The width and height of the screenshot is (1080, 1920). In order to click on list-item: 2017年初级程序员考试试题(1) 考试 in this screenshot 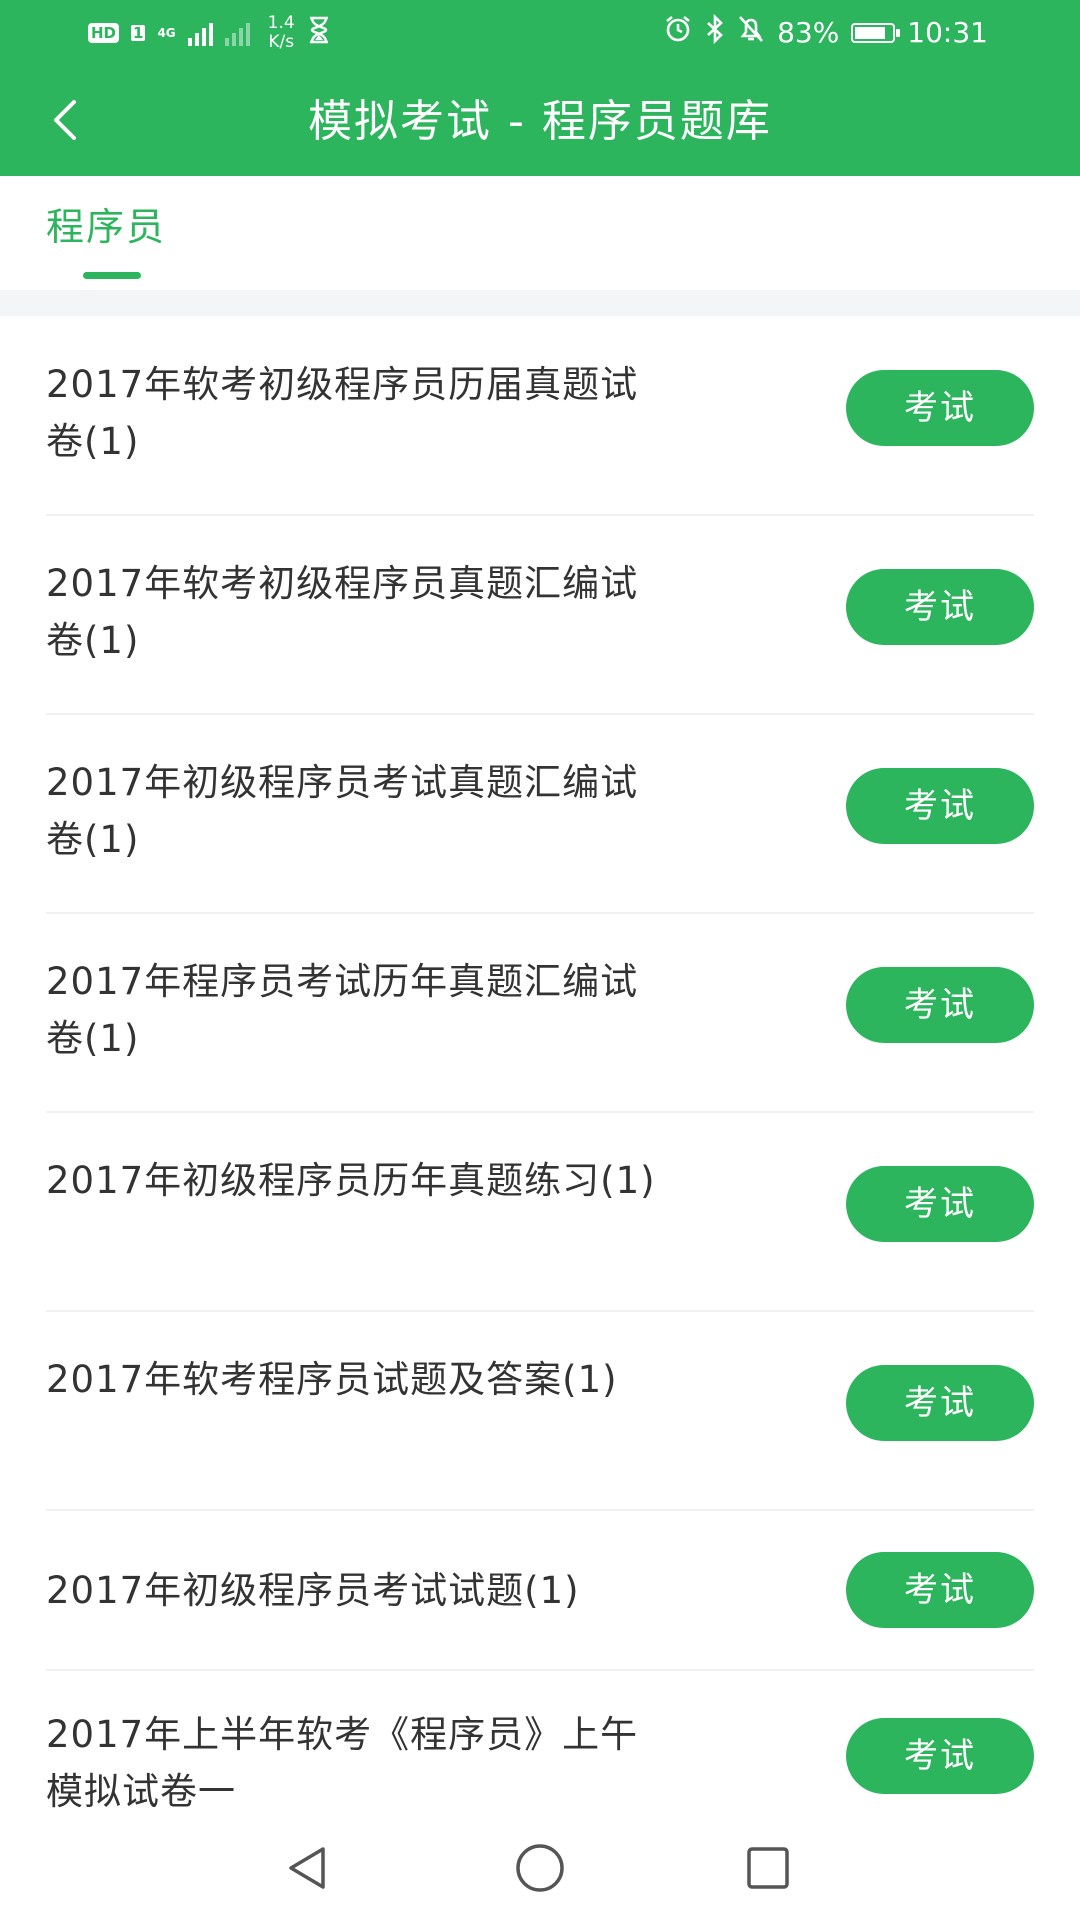, I will do `click(540, 1590)`.